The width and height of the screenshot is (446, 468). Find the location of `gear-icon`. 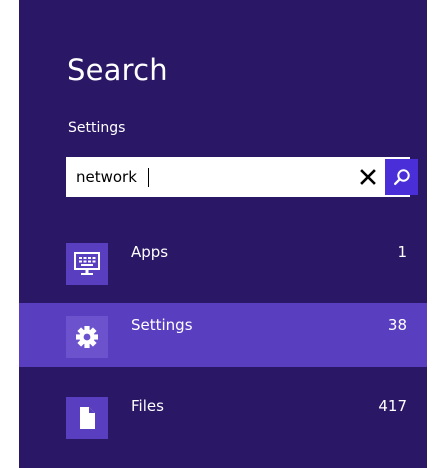

gear-icon is located at coordinates (87, 337).